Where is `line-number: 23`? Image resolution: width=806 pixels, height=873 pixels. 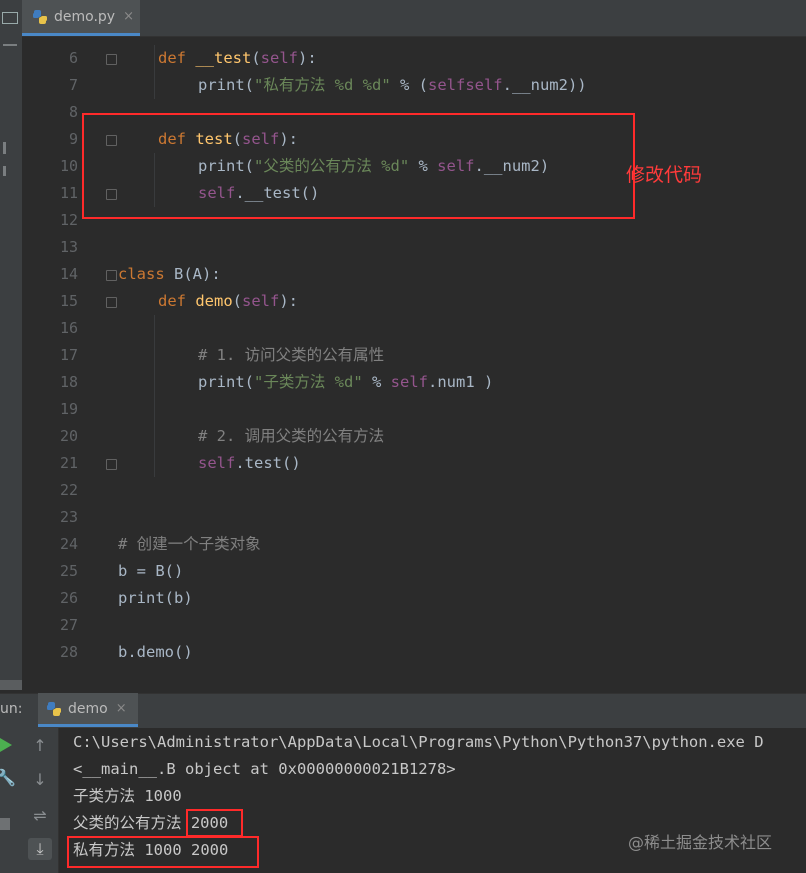
line-number: 23 is located at coordinates (68, 517).